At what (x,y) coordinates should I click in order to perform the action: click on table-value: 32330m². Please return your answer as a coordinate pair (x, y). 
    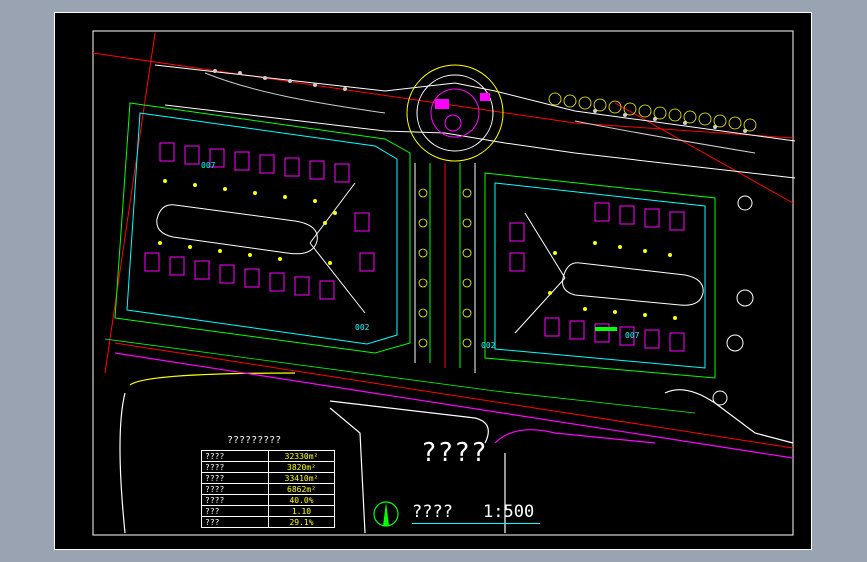
    Looking at the image, I should click on (301, 456).